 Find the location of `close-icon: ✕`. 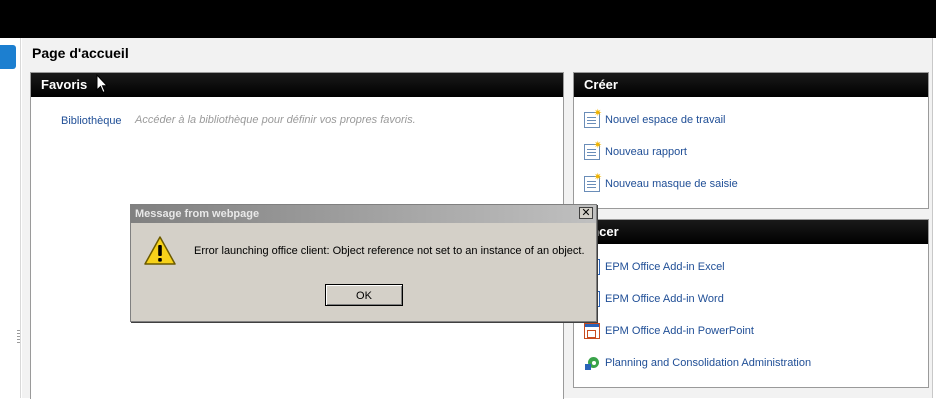

close-icon: ✕ is located at coordinates (586, 213).